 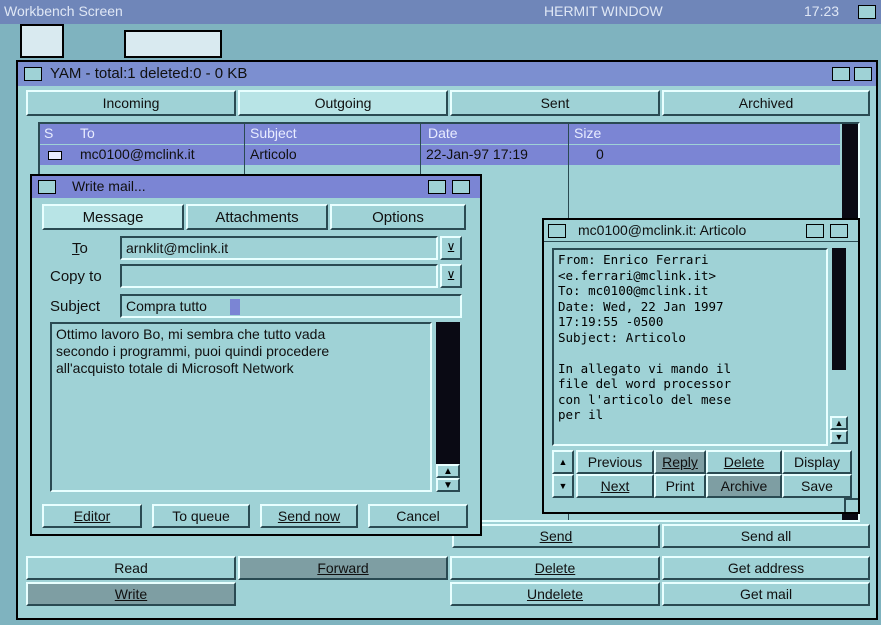 What do you see at coordinates (63, 11) in the screenshot?
I see `screen-title: Workbench Screen` at bounding box center [63, 11].